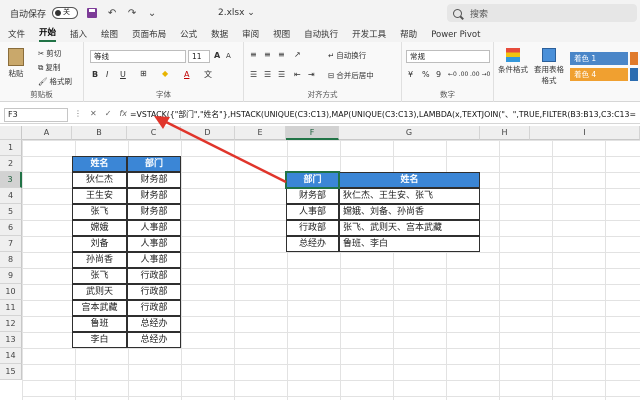 Image resolution: width=640 pixels, height=400 pixels. I want to click on cut-button: ✂ 剪切, so click(49, 53).